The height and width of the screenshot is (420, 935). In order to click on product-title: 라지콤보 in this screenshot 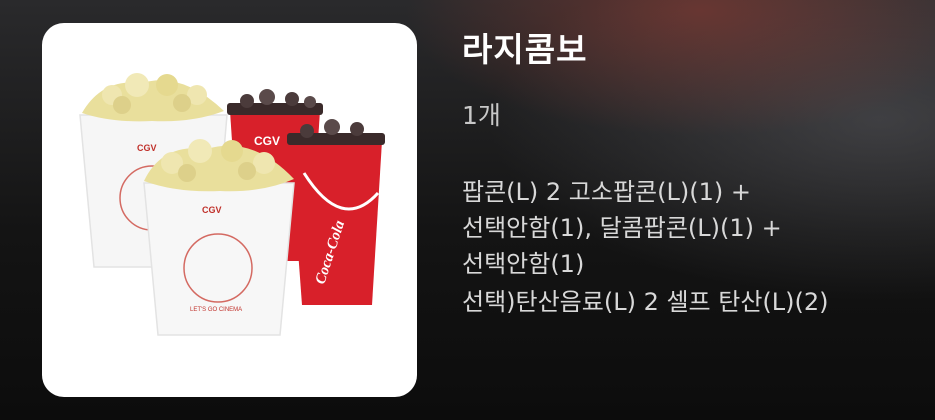, I will do `click(525, 49)`.